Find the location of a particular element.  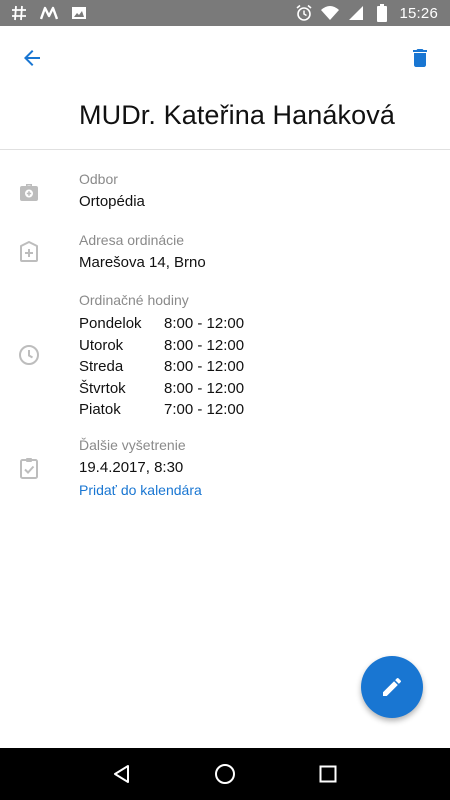

hours-row: Piatok 7:00 - 12:00 is located at coordinates (161, 410).